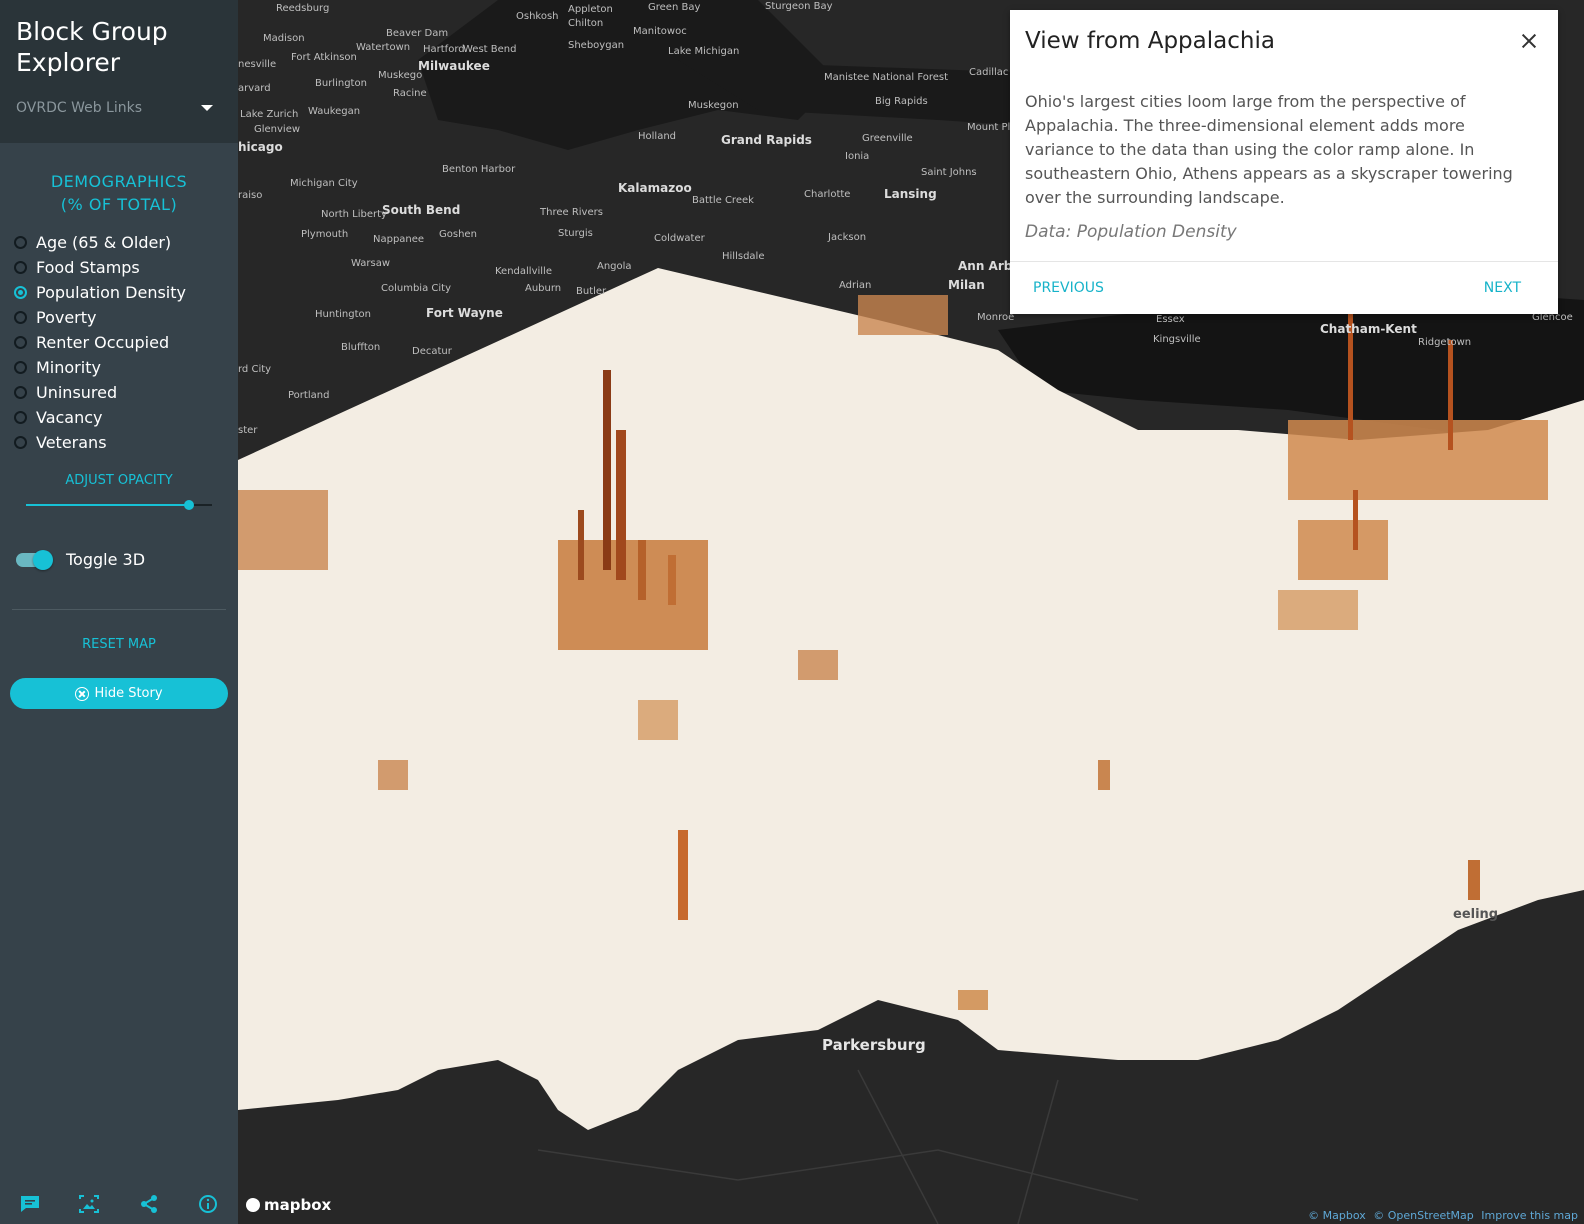  Describe the element at coordinates (126, 392) in the screenshot. I see `radio-option-uninsured: Uninsured` at that location.